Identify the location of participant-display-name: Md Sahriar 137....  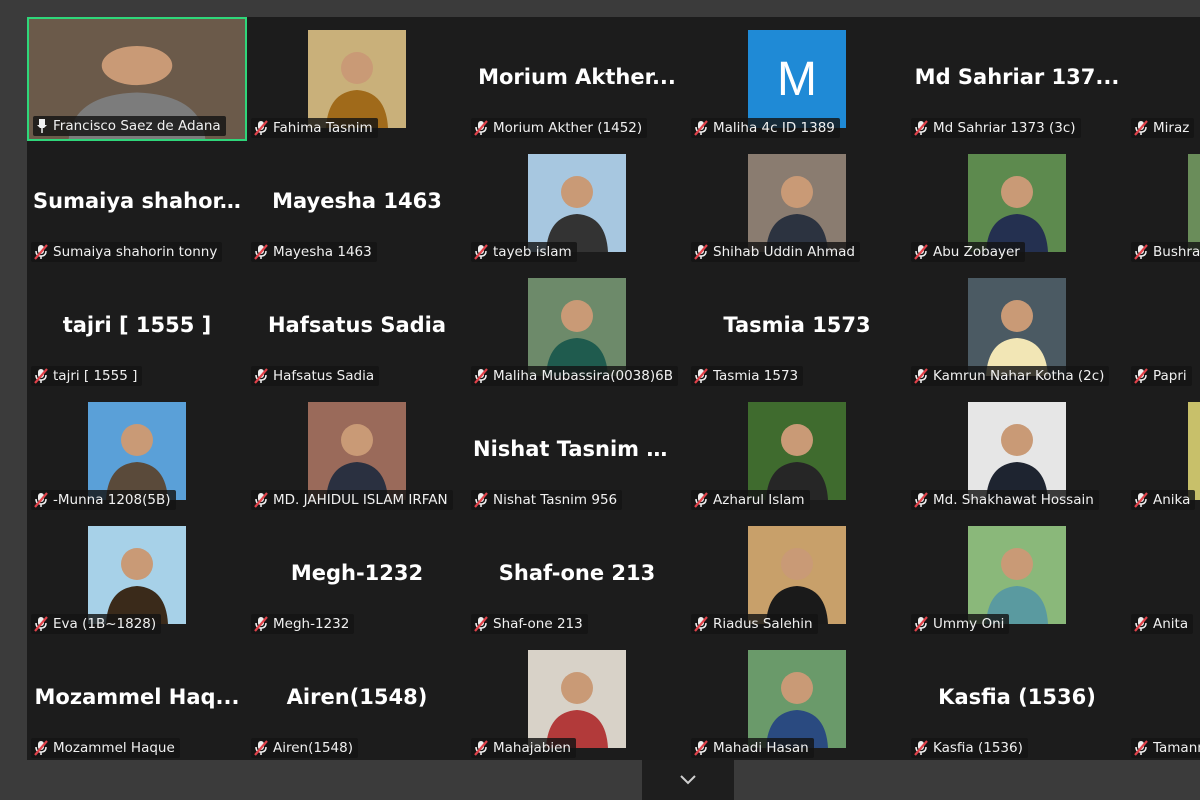
(1017, 77).